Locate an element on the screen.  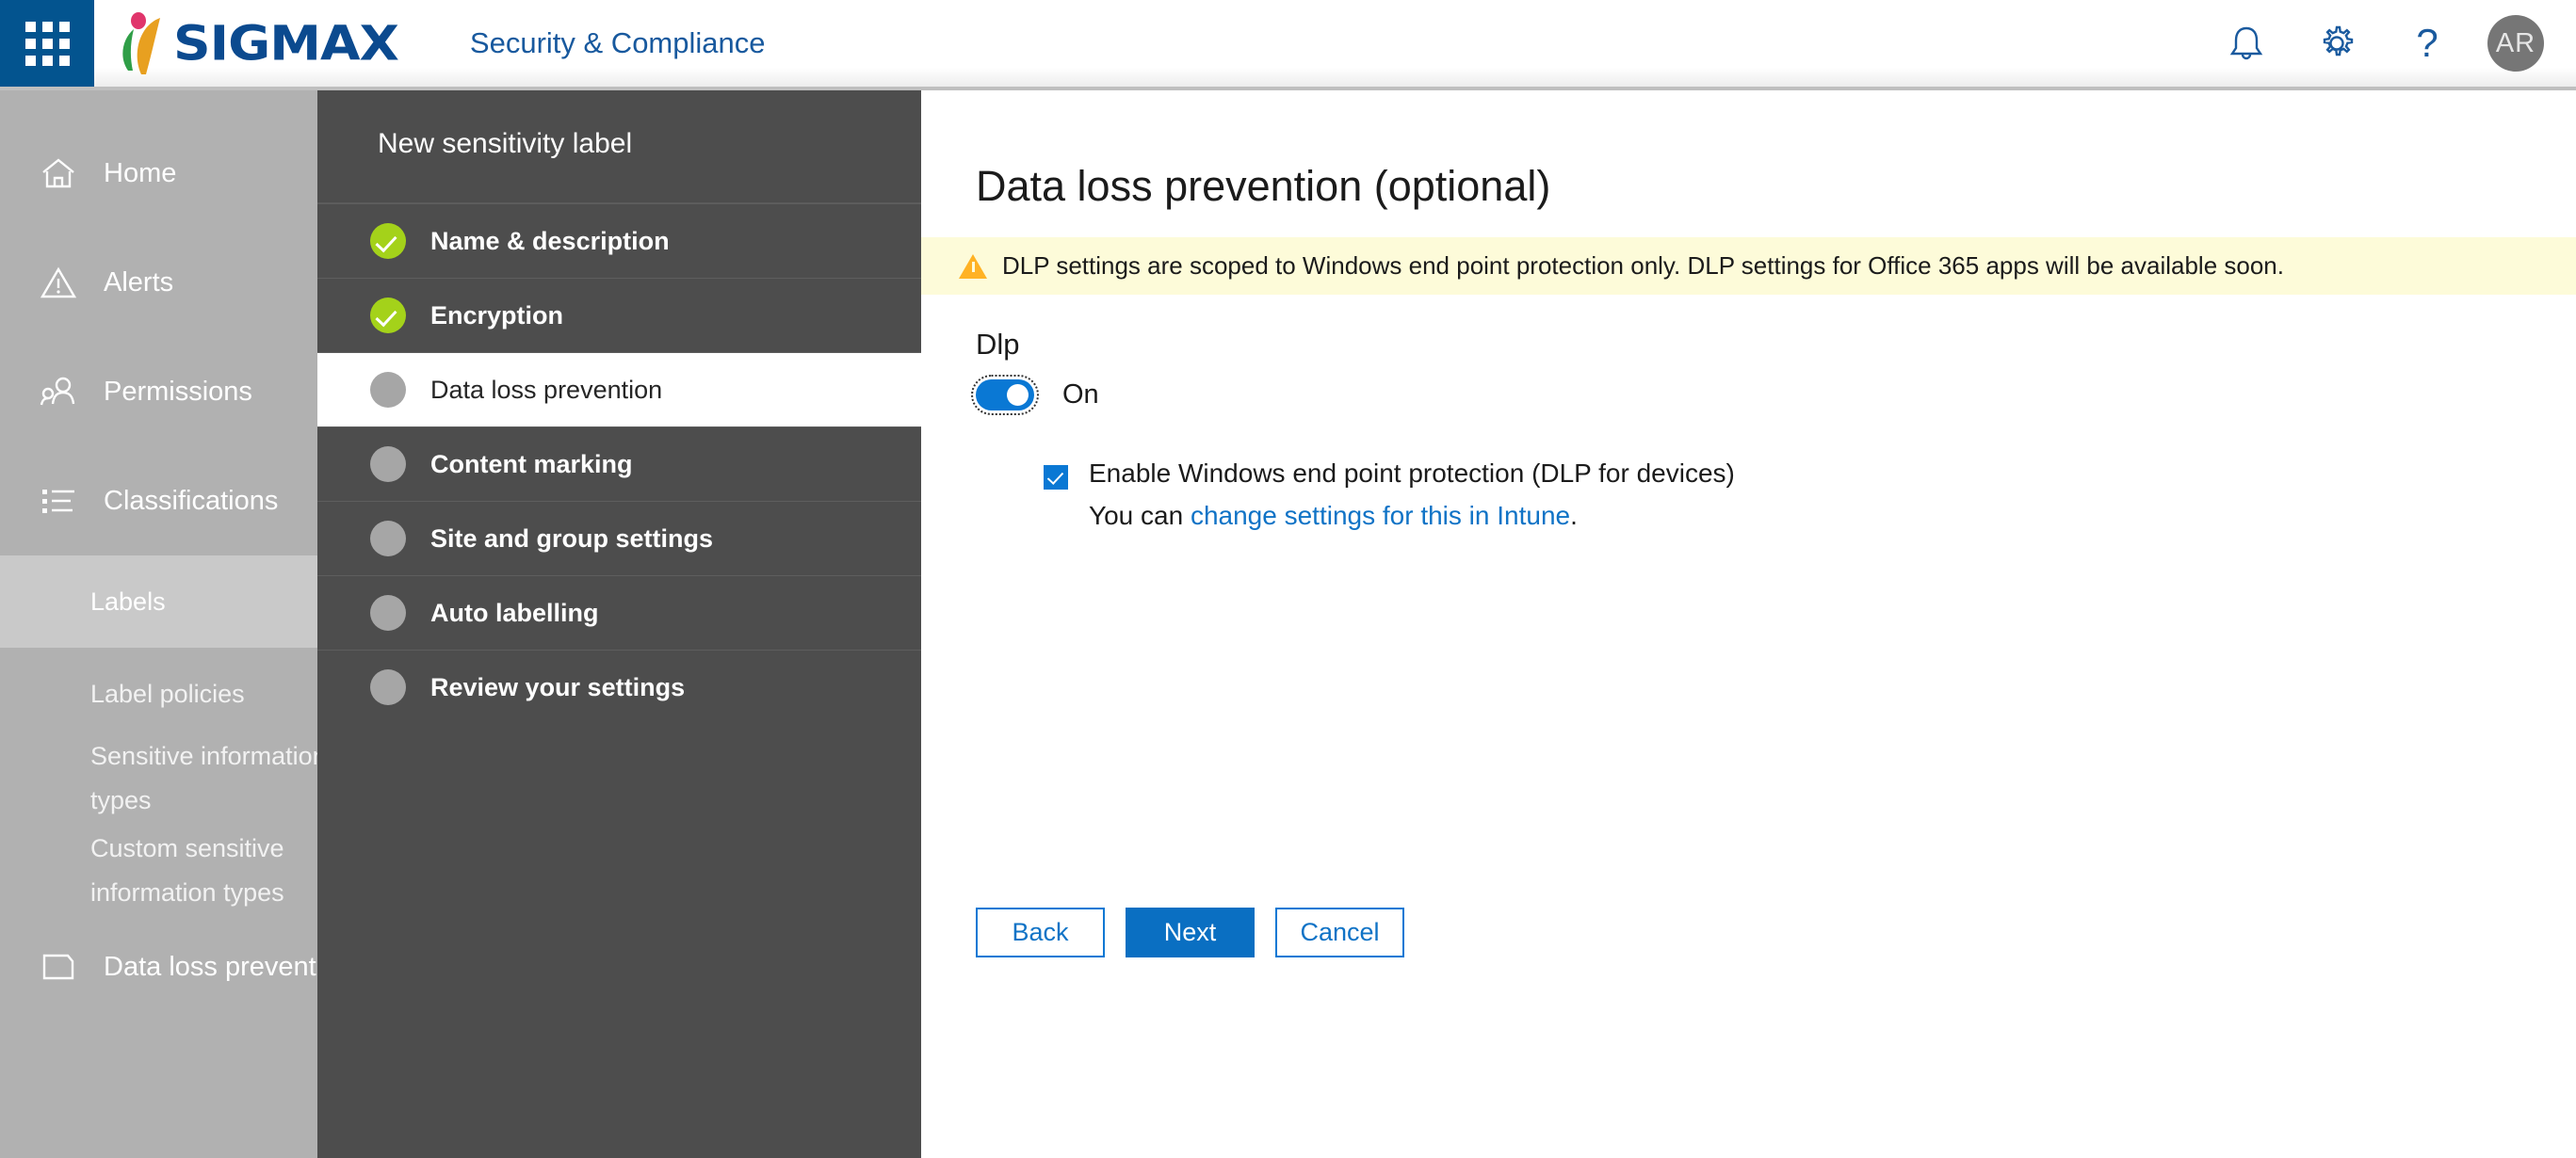
sidebar-item-sensitive-information-types-line2: types is located at coordinates (158, 809).